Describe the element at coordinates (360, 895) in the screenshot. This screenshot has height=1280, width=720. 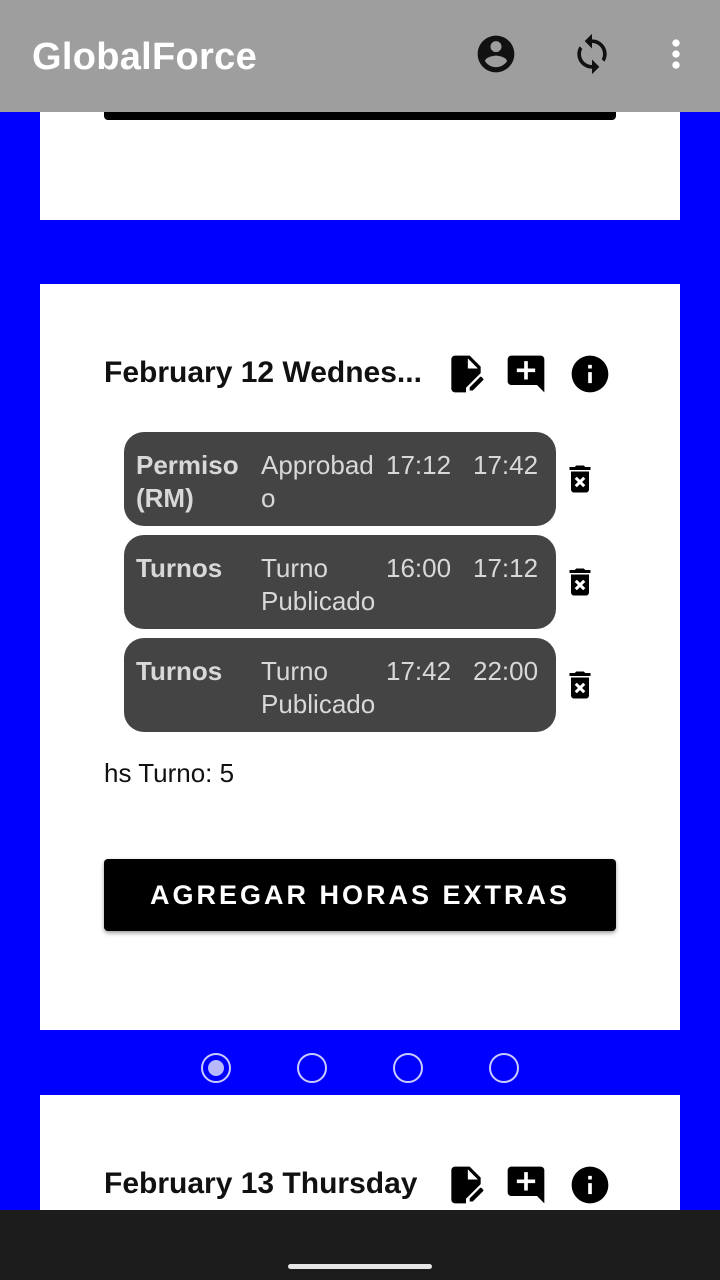
I see `add-extra-hours-button: AGREGAR HORAS EXTRAS` at that location.